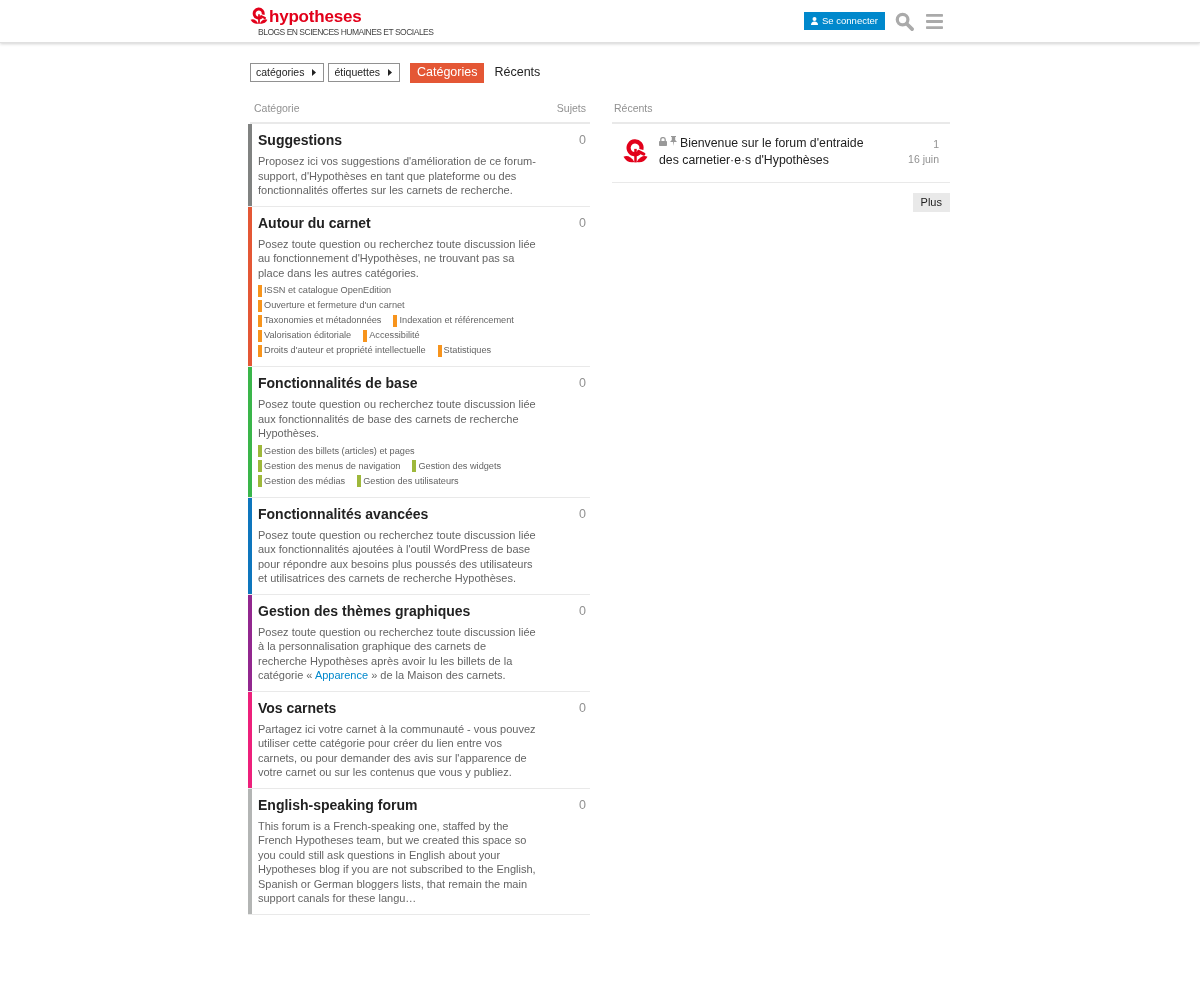 This screenshot has height=991, width=1200. Describe the element at coordinates (342, 350) in the screenshot. I see `subcategory-link: Droits d'auteur et propriété intellectuelle` at that location.